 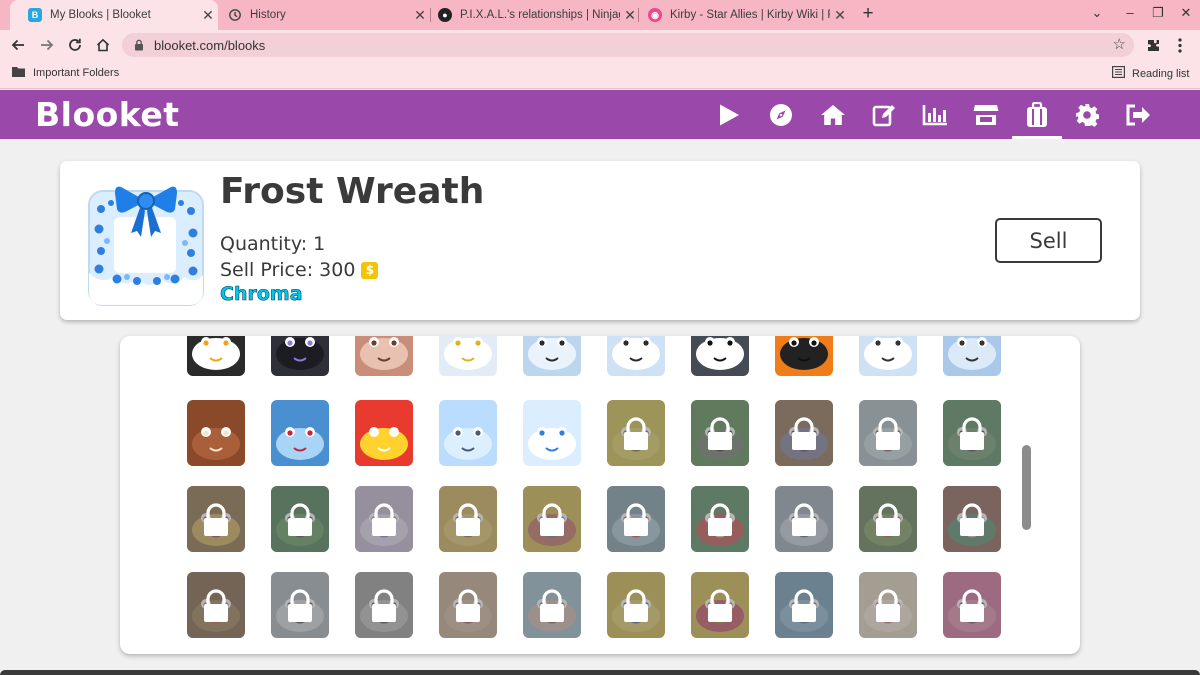 What do you see at coordinates (888, 519) in the screenshot?
I see `blook-wreath` at bounding box center [888, 519].